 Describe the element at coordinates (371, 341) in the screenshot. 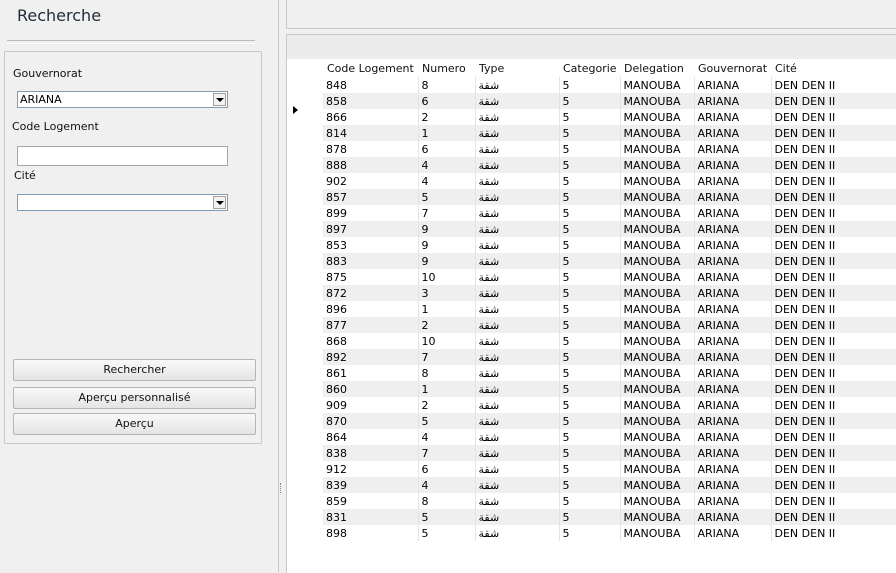

I see `table-cell: 868` at that location.